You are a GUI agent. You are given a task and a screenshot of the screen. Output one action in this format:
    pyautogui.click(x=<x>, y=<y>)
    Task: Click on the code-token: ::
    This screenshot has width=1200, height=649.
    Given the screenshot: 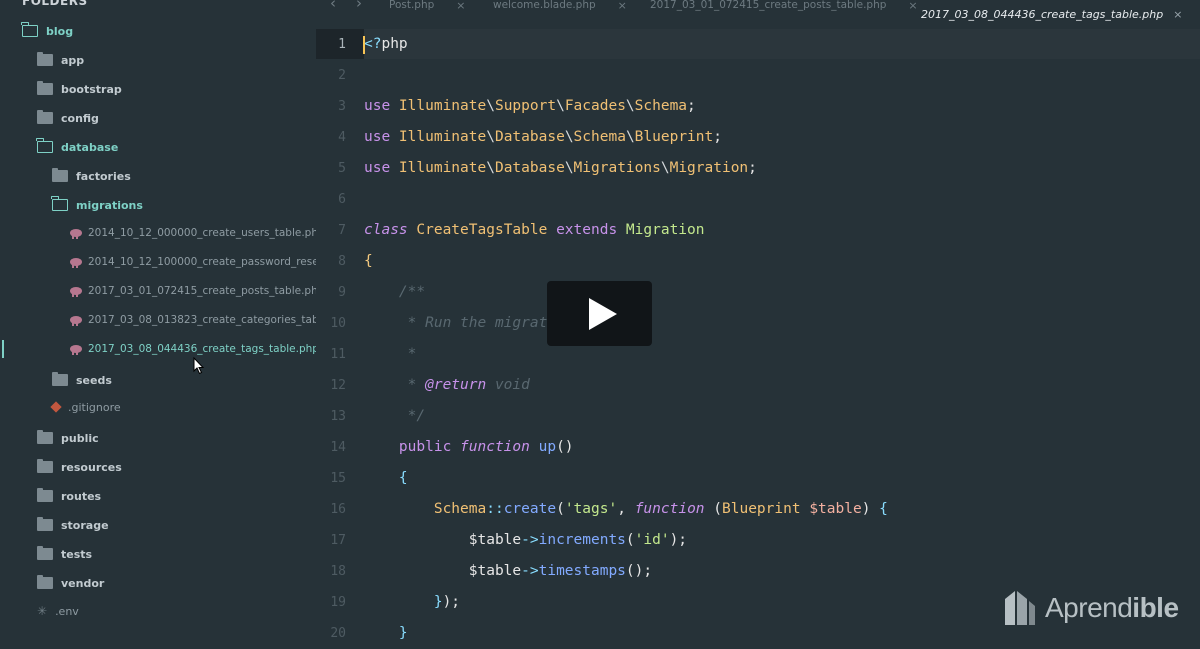 What is the action you would take?
    pyautogui.click(x=495, y=509)
    